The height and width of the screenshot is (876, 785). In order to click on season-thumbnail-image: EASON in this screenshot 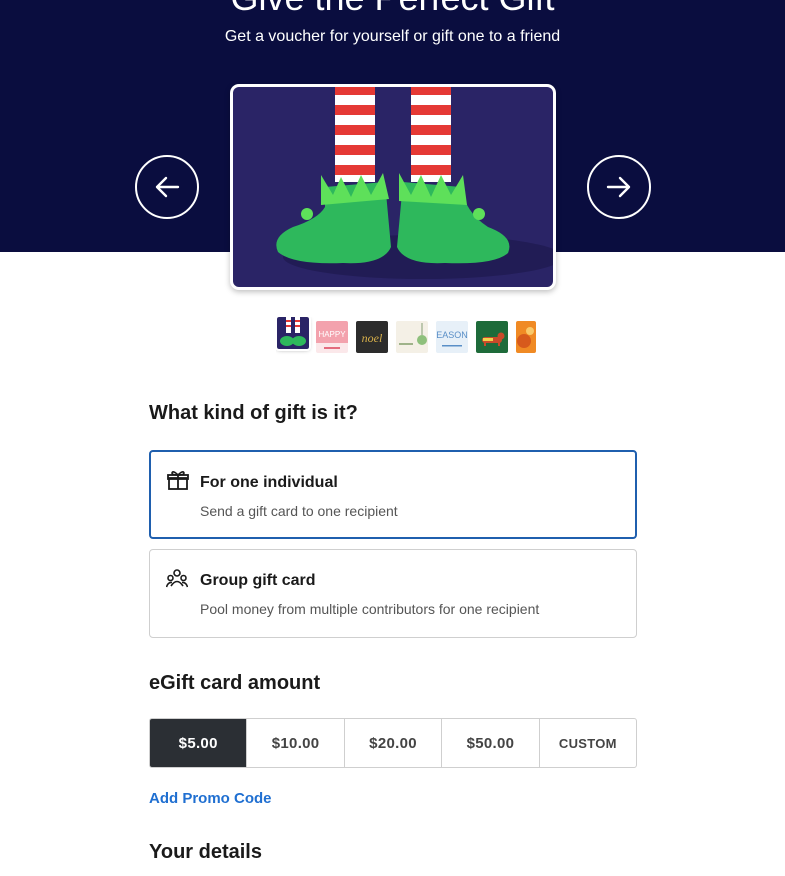, I will do `click(452, 337)`.